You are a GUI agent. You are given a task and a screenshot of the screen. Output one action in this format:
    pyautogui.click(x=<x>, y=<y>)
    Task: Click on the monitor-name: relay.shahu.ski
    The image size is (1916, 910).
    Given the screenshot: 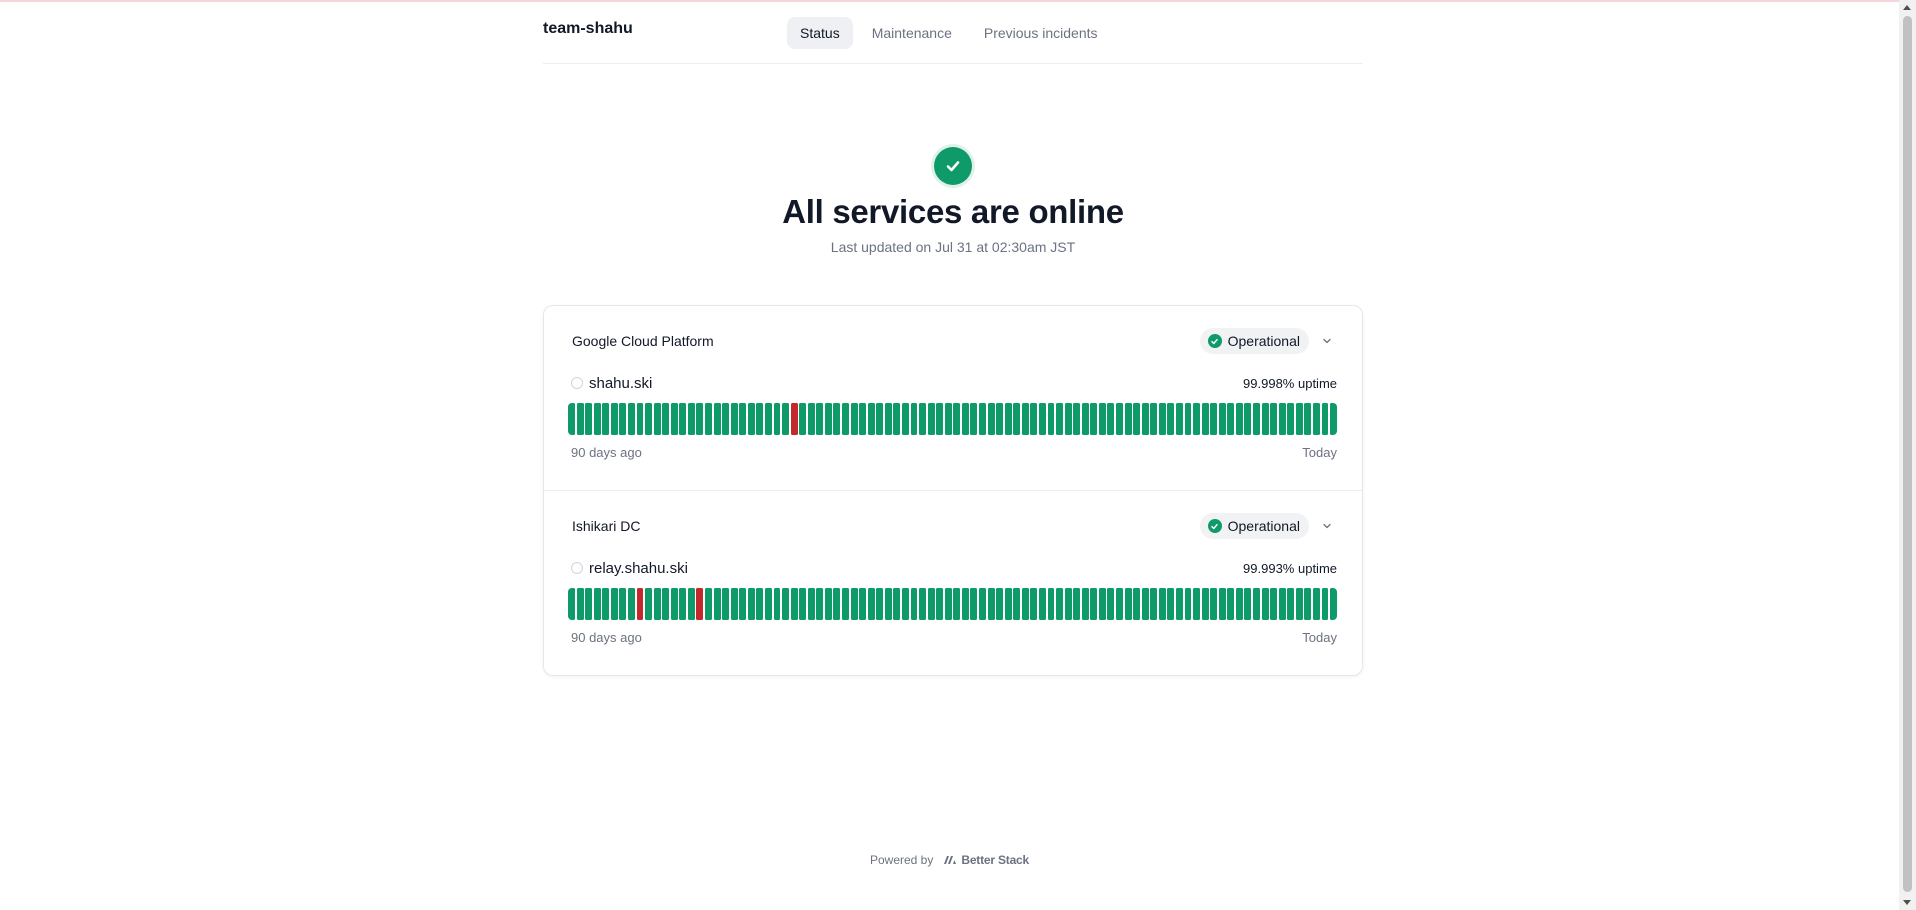 What is the action you would take?
    pyautogui.click(x=638, y=568)
    